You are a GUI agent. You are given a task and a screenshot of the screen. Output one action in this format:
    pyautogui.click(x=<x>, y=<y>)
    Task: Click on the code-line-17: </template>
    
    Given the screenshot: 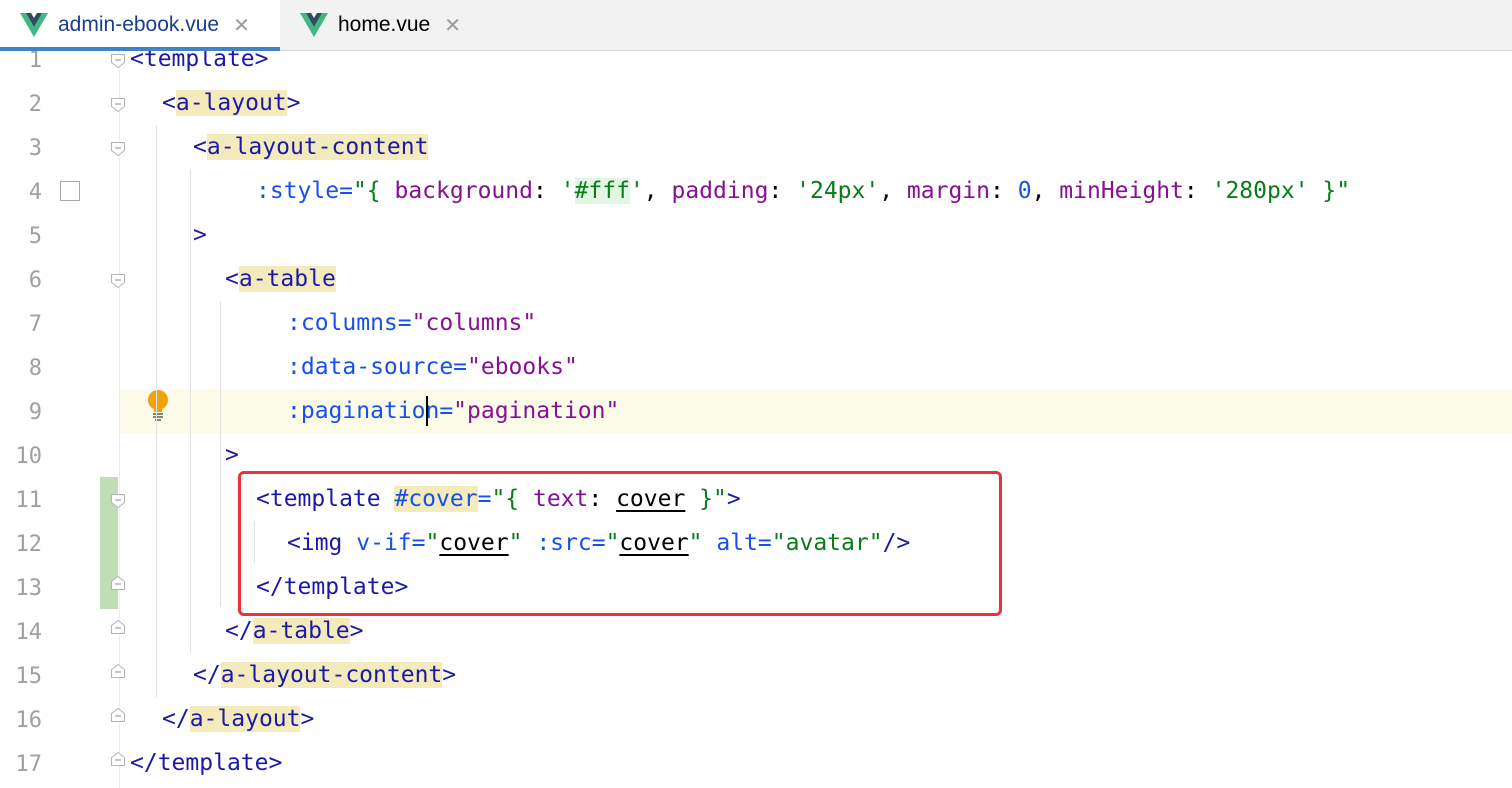 What is the action you would take?
    pyautogui.click(x=206, y=763)
    